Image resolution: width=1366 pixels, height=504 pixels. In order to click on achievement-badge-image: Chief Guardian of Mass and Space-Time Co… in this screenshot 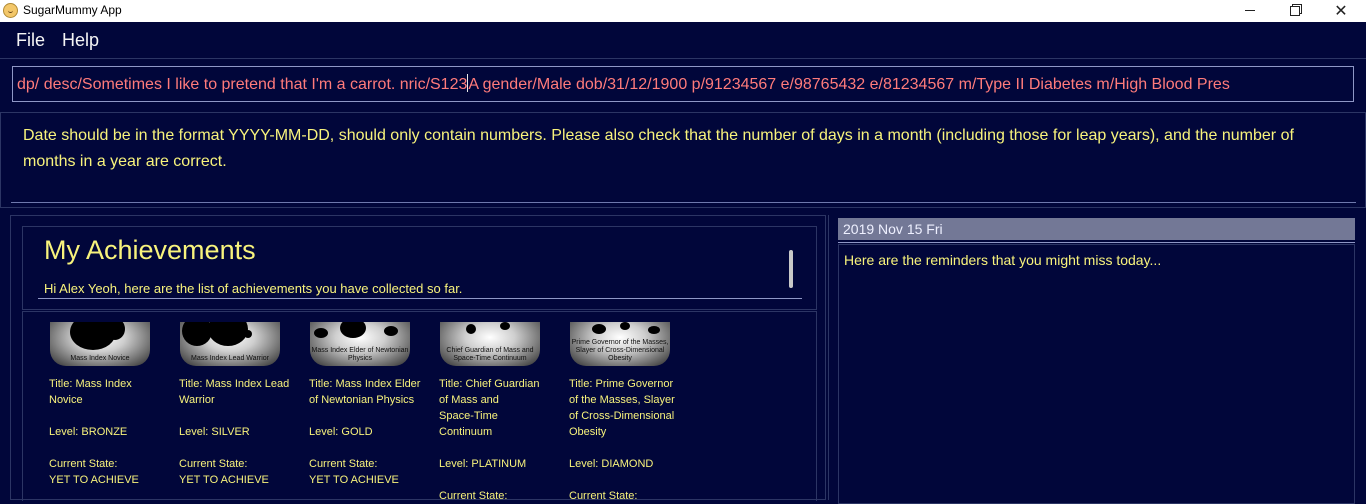, I will do `click(490, 344)`.